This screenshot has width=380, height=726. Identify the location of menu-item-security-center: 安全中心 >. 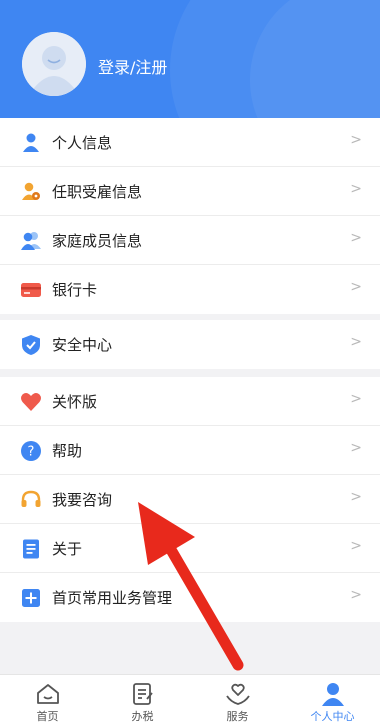
(190, 344).